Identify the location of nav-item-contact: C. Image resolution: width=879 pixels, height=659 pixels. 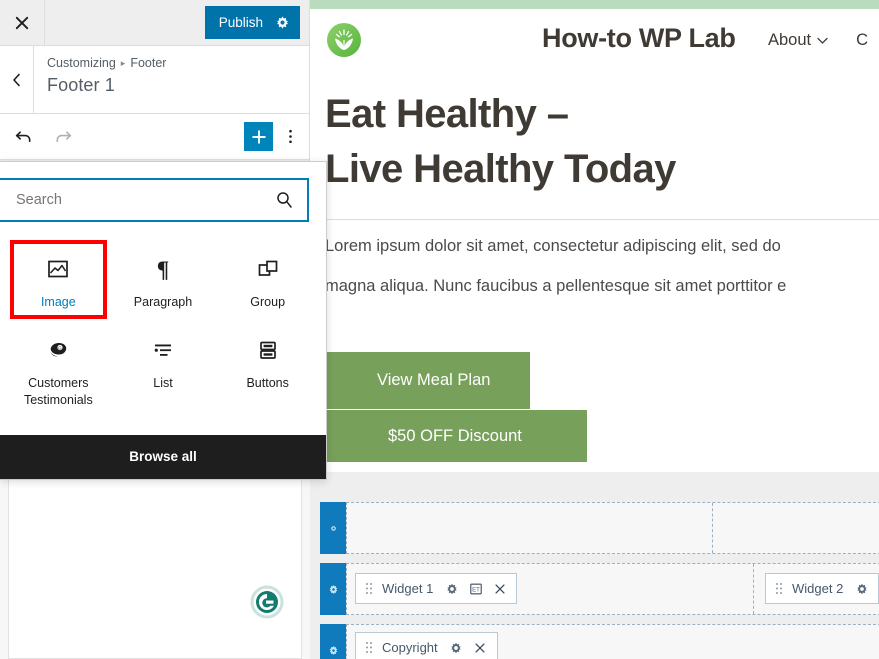
(862, 40).